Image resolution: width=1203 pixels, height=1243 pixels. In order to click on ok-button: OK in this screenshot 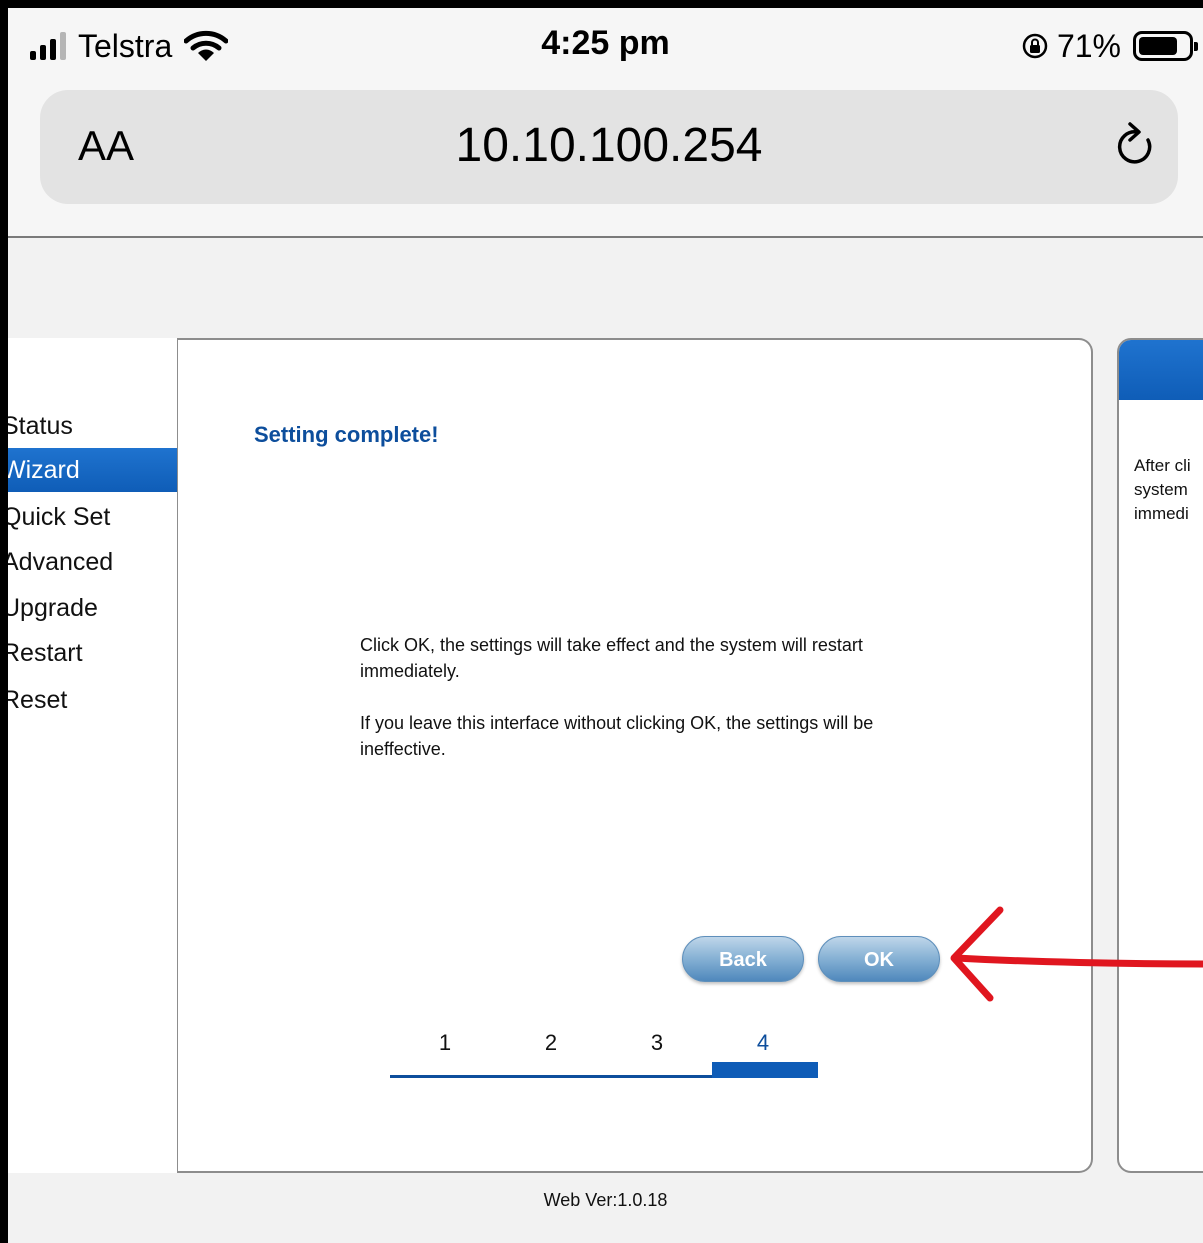, I will do `click(879, 959)`.